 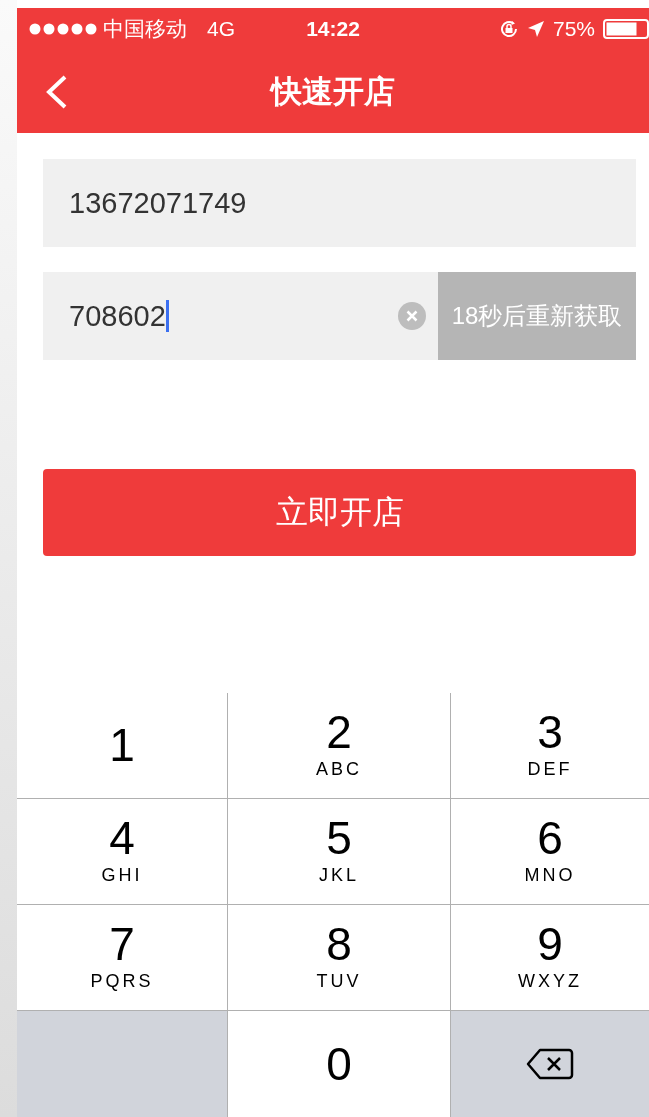 I want to click on signal-icon, so click(x=63, y=29).